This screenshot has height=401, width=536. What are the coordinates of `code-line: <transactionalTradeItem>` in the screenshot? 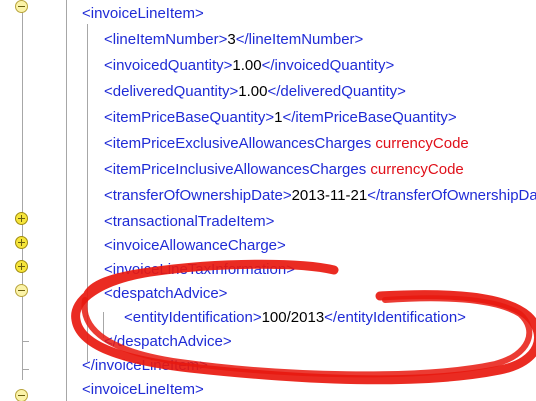 It's located at (189, 222).